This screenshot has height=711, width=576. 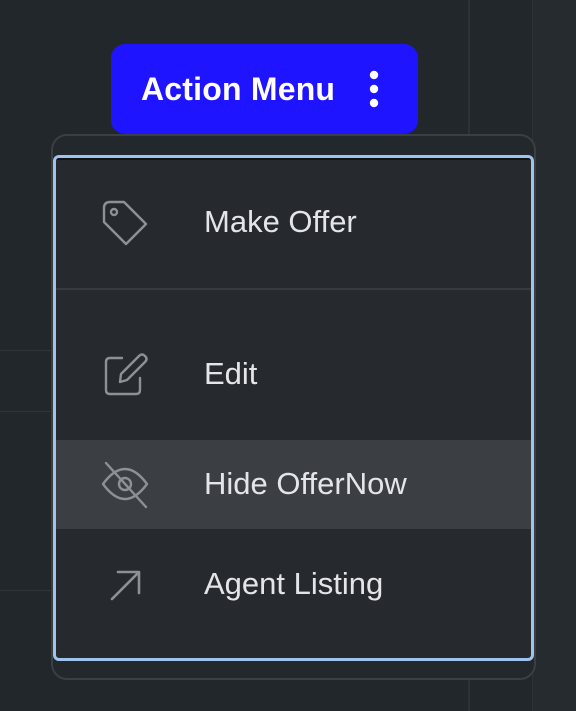 What do you see at coordinates (554, 355) in the screenshot?
I see `right-scroll-area` at bounding box center [554, 355].